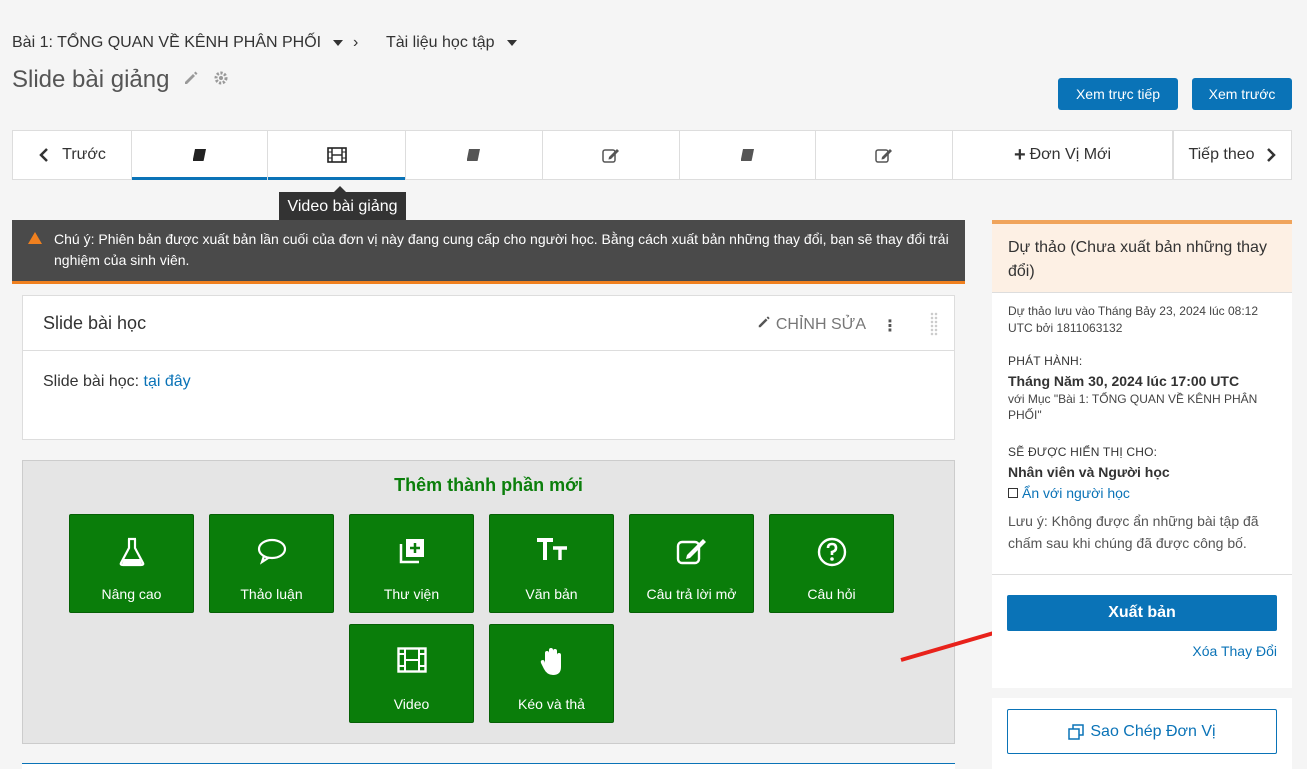  Describe the element at coordinates (221, 80) in the screenshot. I see `gear-icon` at that location.